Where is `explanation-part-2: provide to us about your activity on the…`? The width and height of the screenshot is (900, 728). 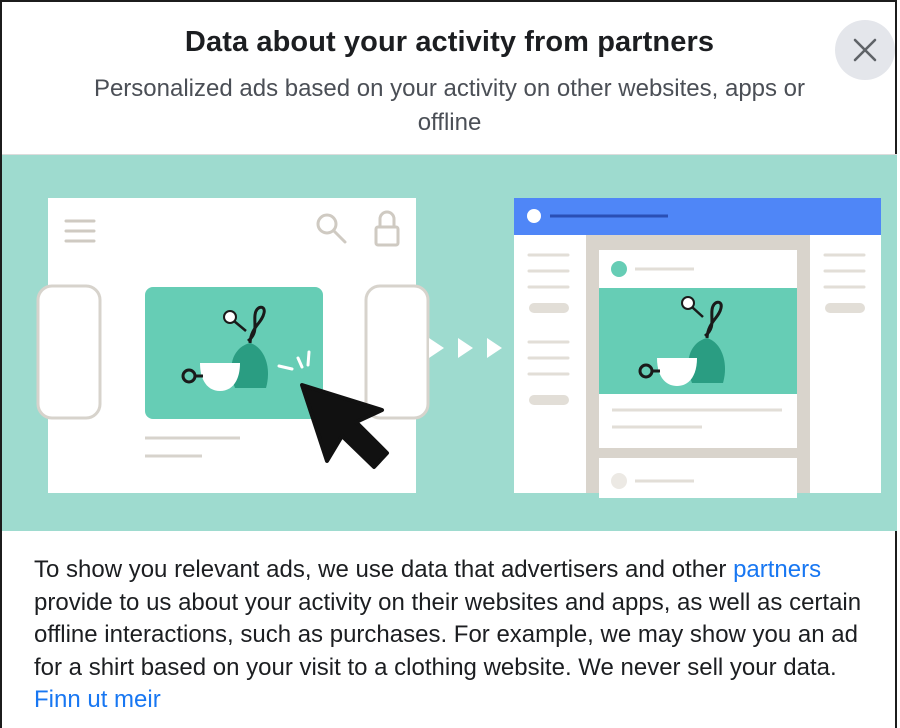 explanation-part-2: provide to us about your activity on the… is located at coordinates (448, 634).